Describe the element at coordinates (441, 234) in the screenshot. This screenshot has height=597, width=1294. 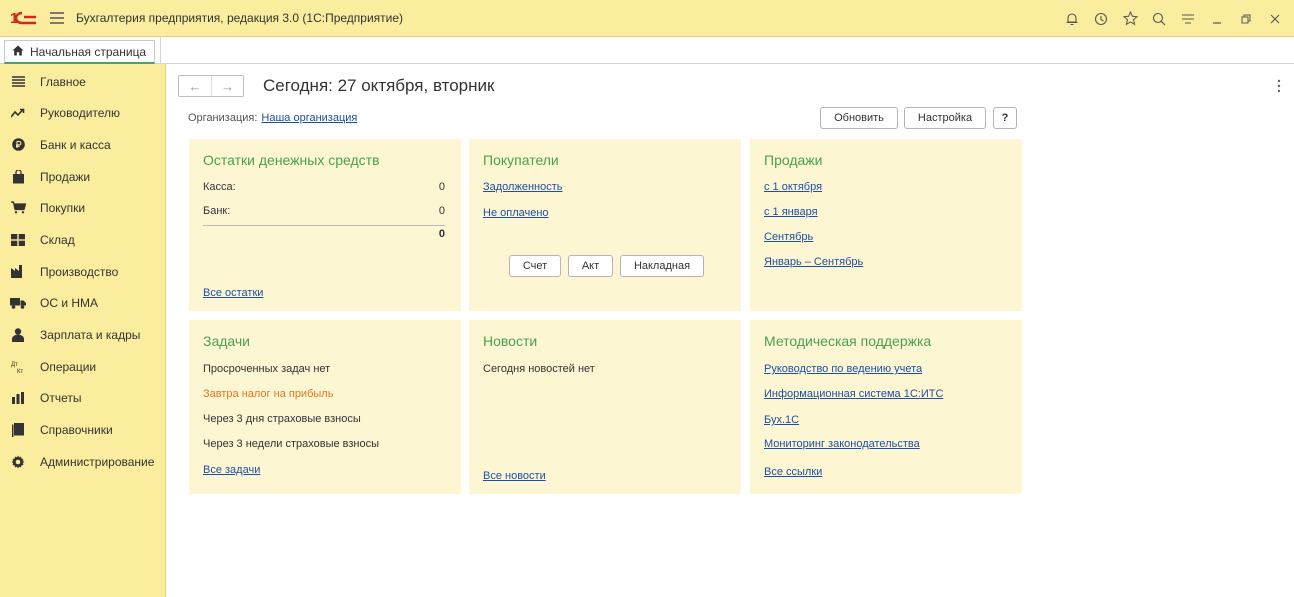
I see `total-value: 0` at that location.